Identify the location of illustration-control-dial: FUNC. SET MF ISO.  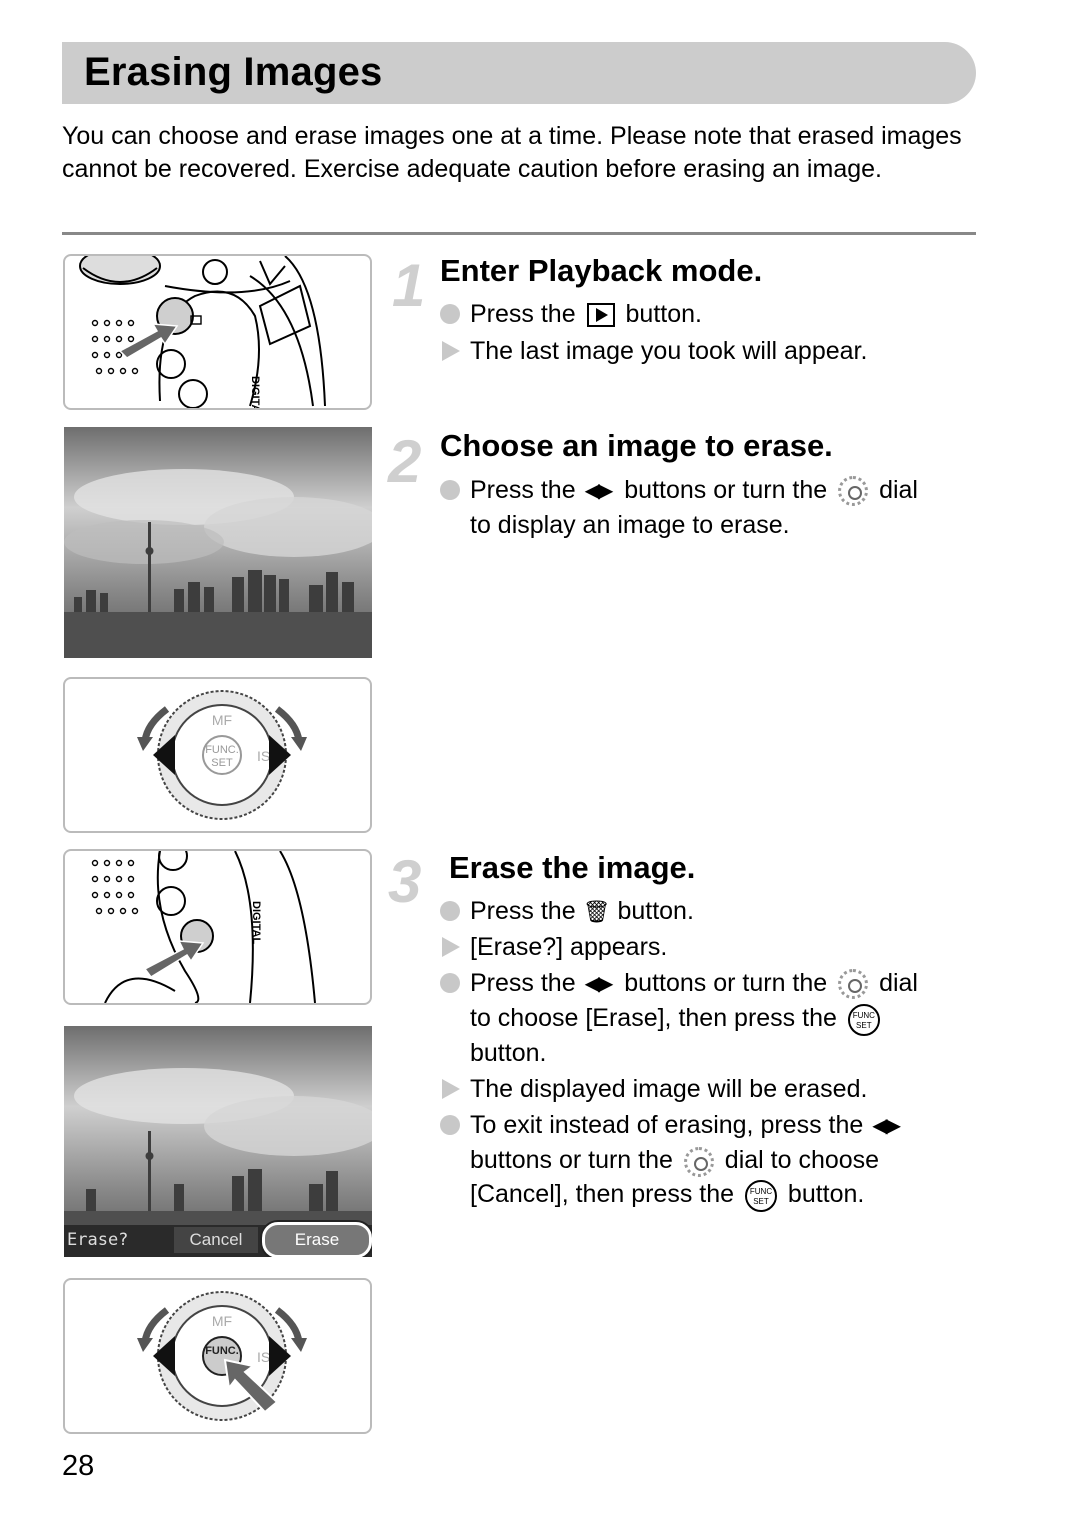
(217, 755).